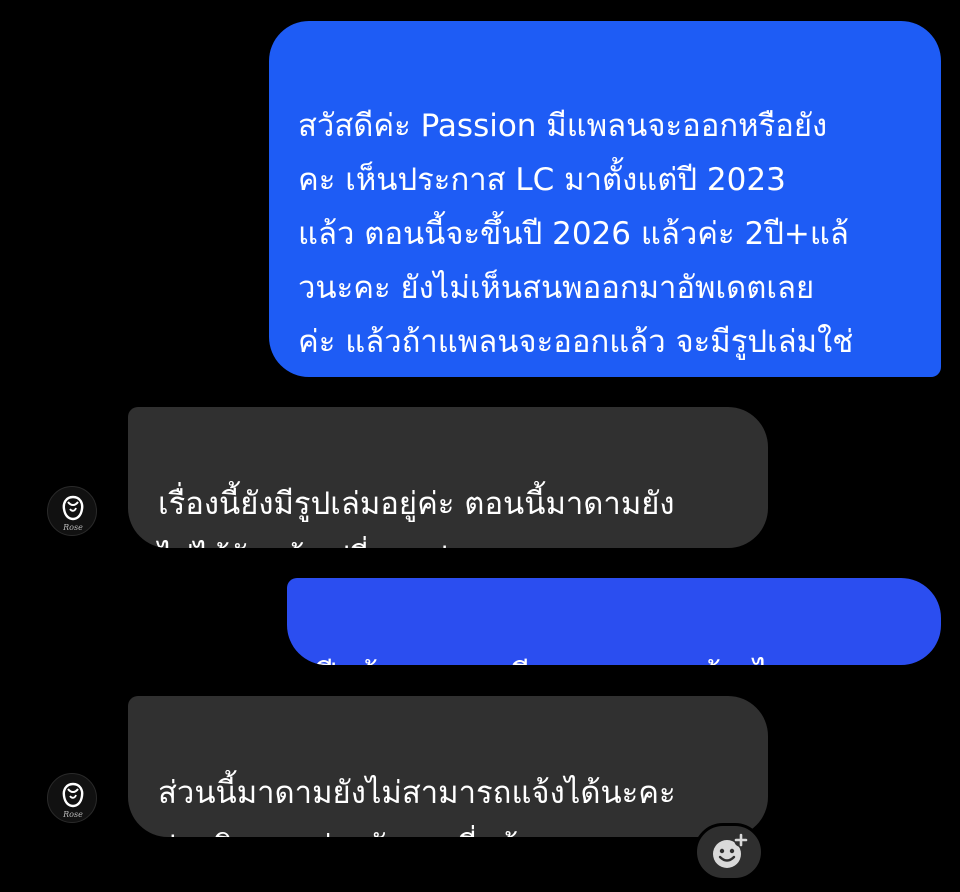  I want to click on add-reaction-button, so click(729, 852).